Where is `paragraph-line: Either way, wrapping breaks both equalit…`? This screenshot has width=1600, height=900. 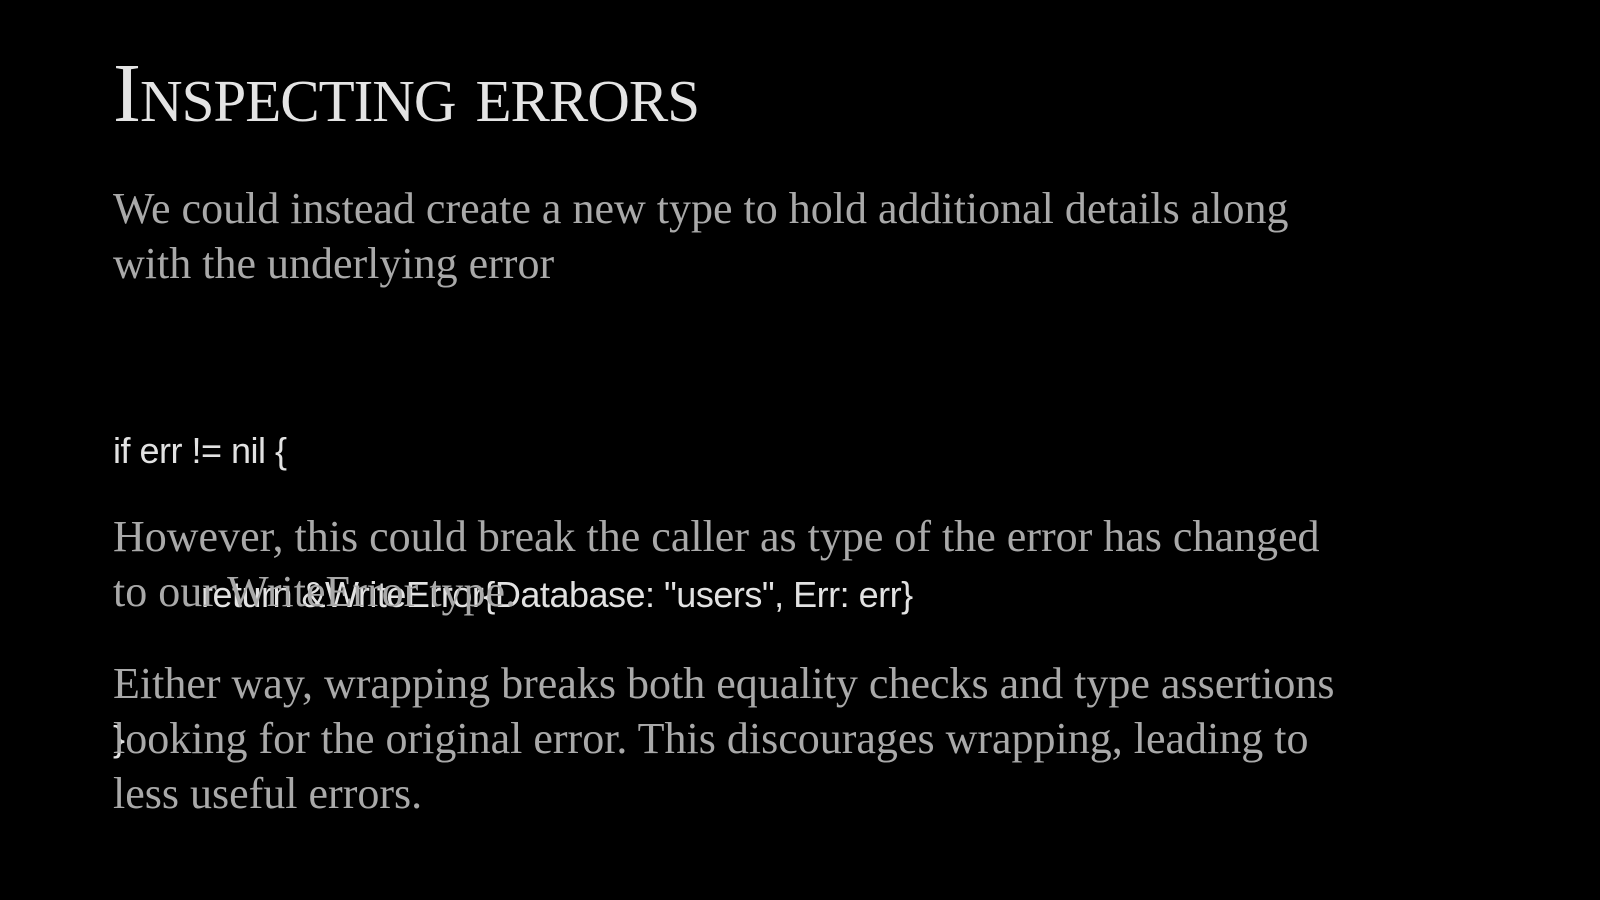
paragraph-line: Either way, wrapping breaks both equalit… is located at coordinates (724, 683).